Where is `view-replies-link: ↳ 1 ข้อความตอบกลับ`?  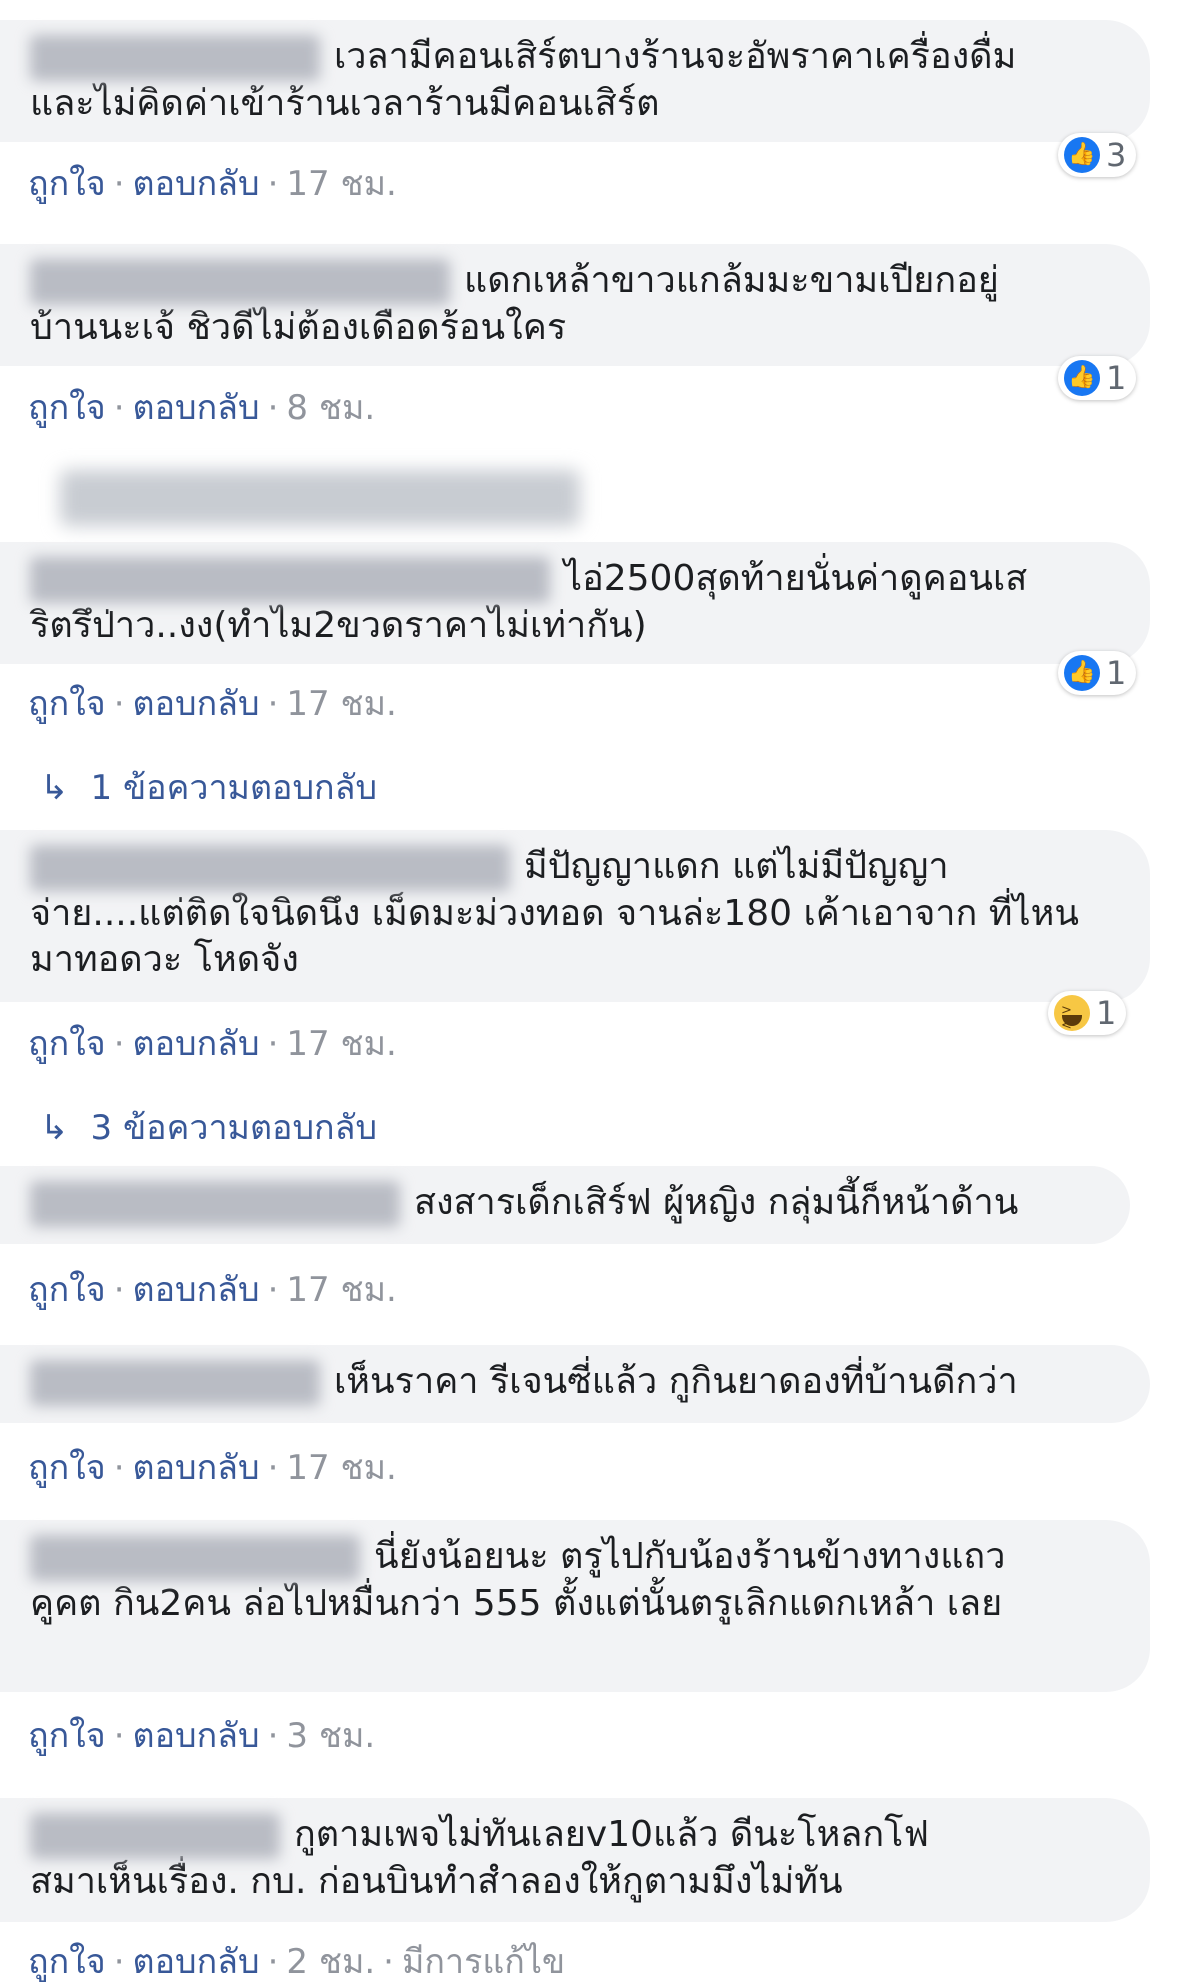
view-replies-link: ↳ 1 ข้อความตอบกลับ is located at coordinates (208, 787).